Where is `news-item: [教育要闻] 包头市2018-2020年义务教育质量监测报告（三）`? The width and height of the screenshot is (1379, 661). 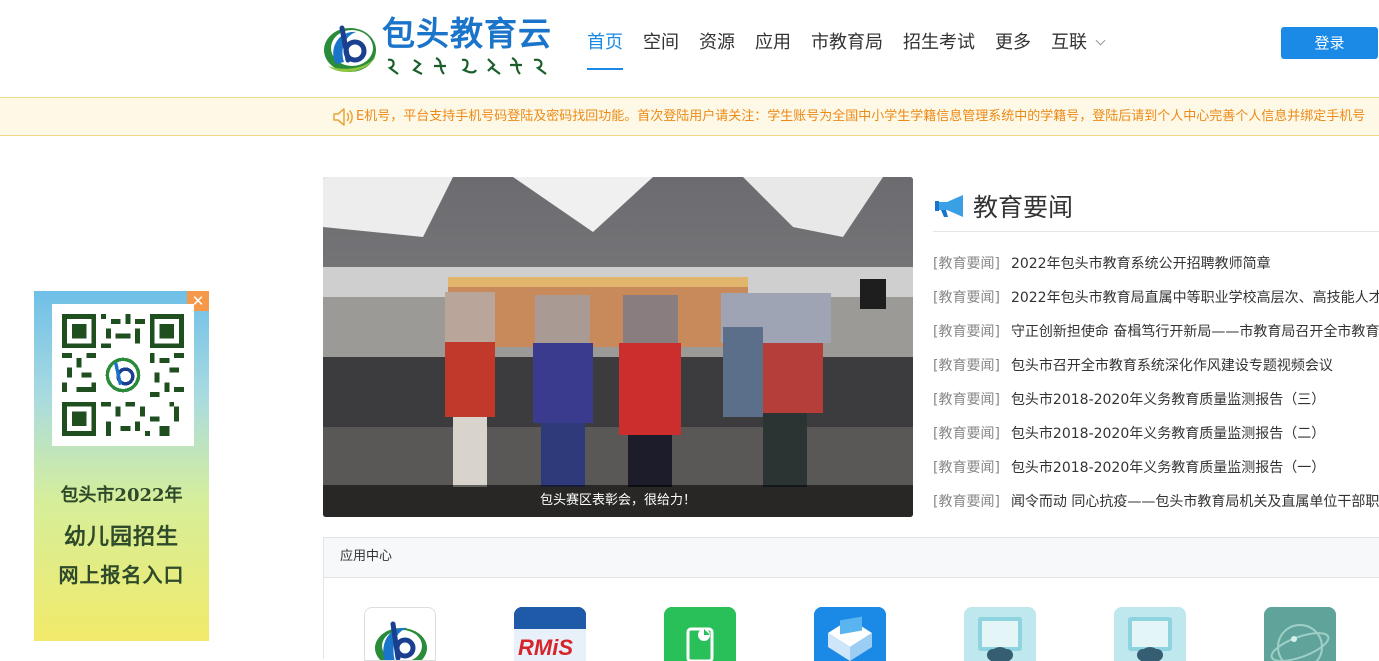 news-item: [教育要闻] 包头市2018-2020年义务教育质量监测报告（三） is located at coordinates (1156, 400).